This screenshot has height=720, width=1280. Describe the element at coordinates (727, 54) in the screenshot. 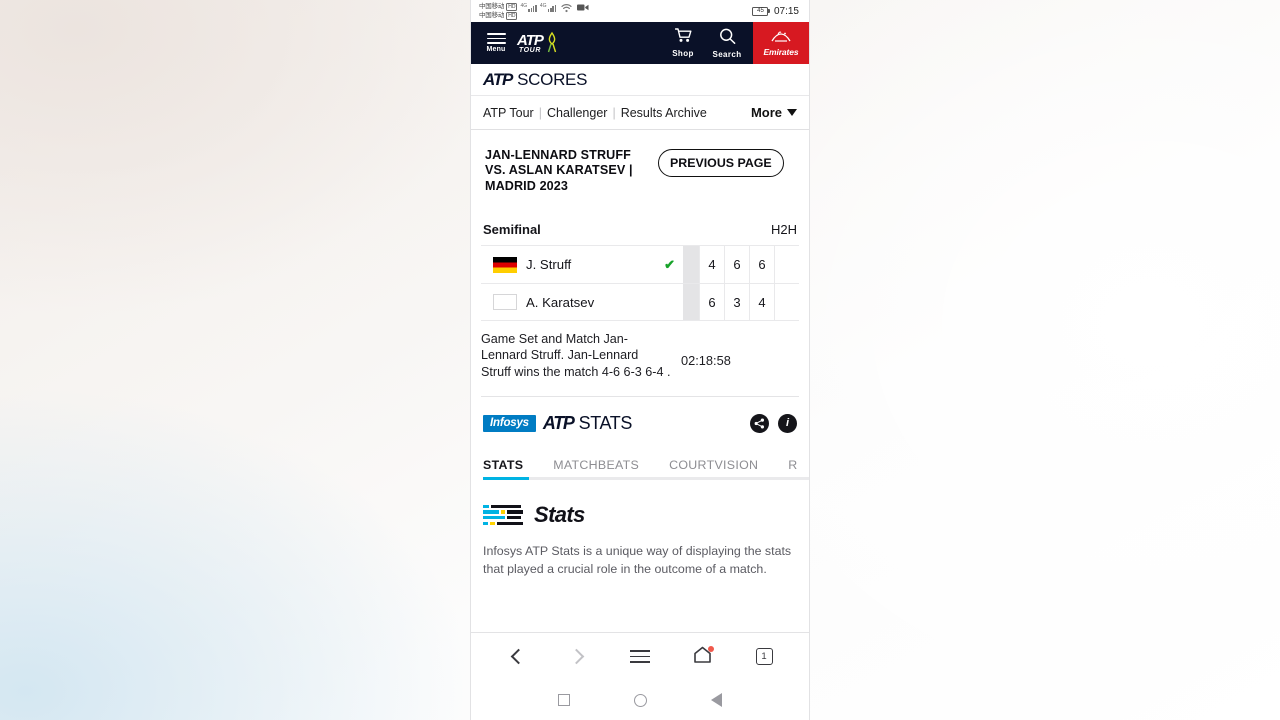

I see `search-button-label: Search` at that location.